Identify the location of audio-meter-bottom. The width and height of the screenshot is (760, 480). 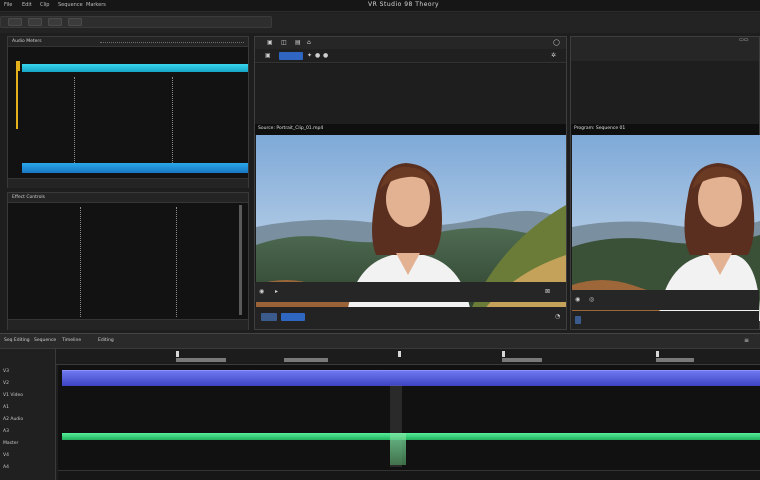
(135, 168).